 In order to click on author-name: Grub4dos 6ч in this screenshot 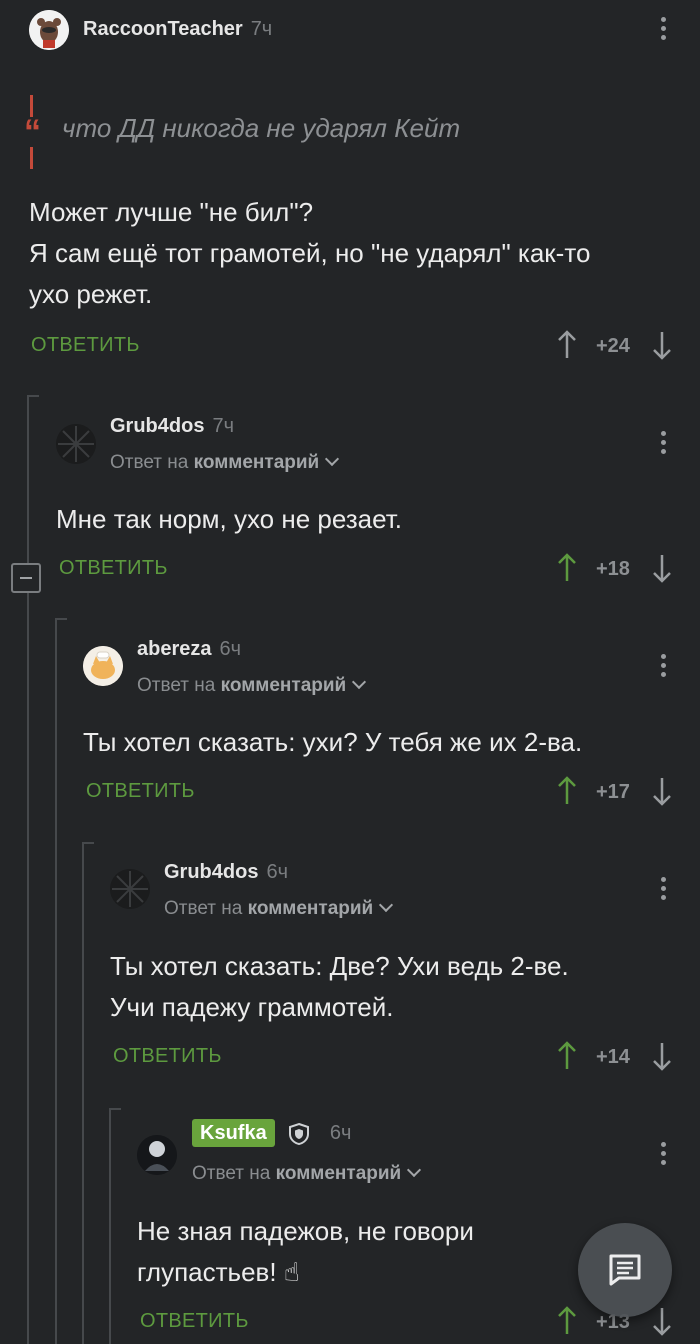, I will do `click(226, 872)`.